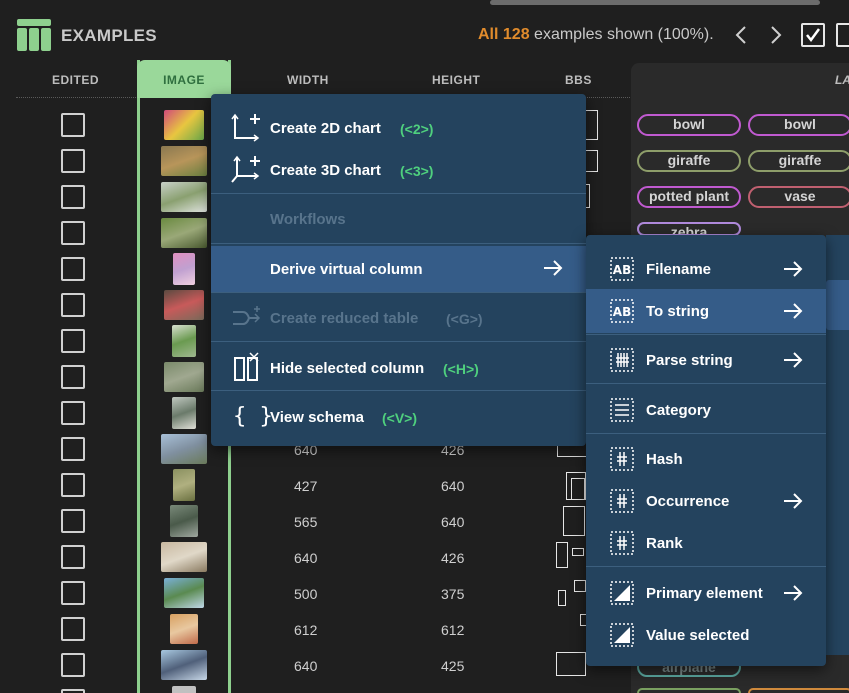 This screenshot has width=849, height=693. What do you see at coordinates (75, 80) in the screenshot?
I see `column-header-edited: EDITED` at bounding box center [75, 80].